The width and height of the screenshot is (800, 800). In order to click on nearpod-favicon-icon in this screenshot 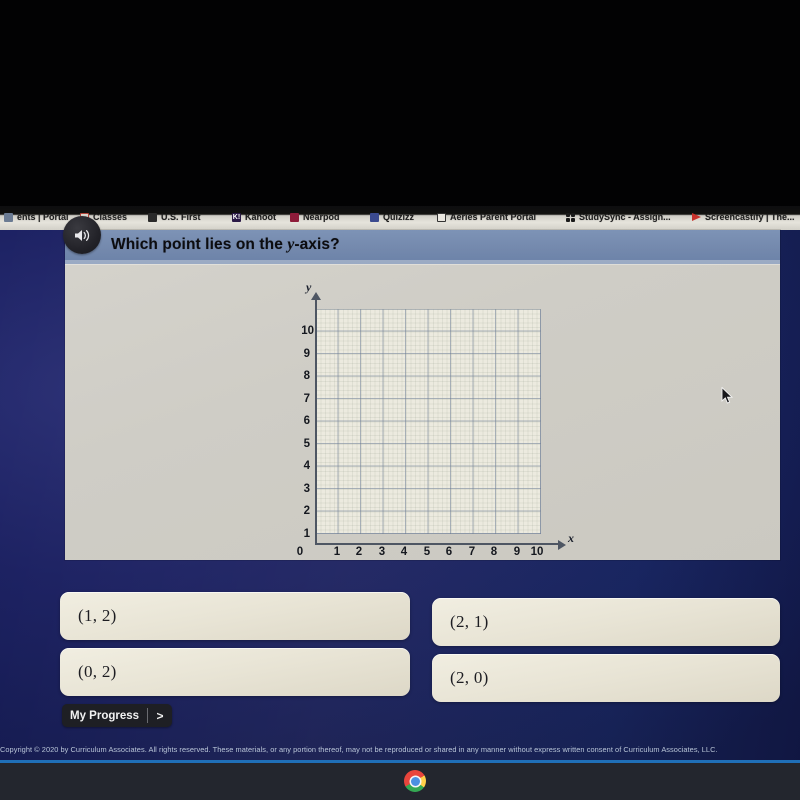, I will do `click(294, 217)`.